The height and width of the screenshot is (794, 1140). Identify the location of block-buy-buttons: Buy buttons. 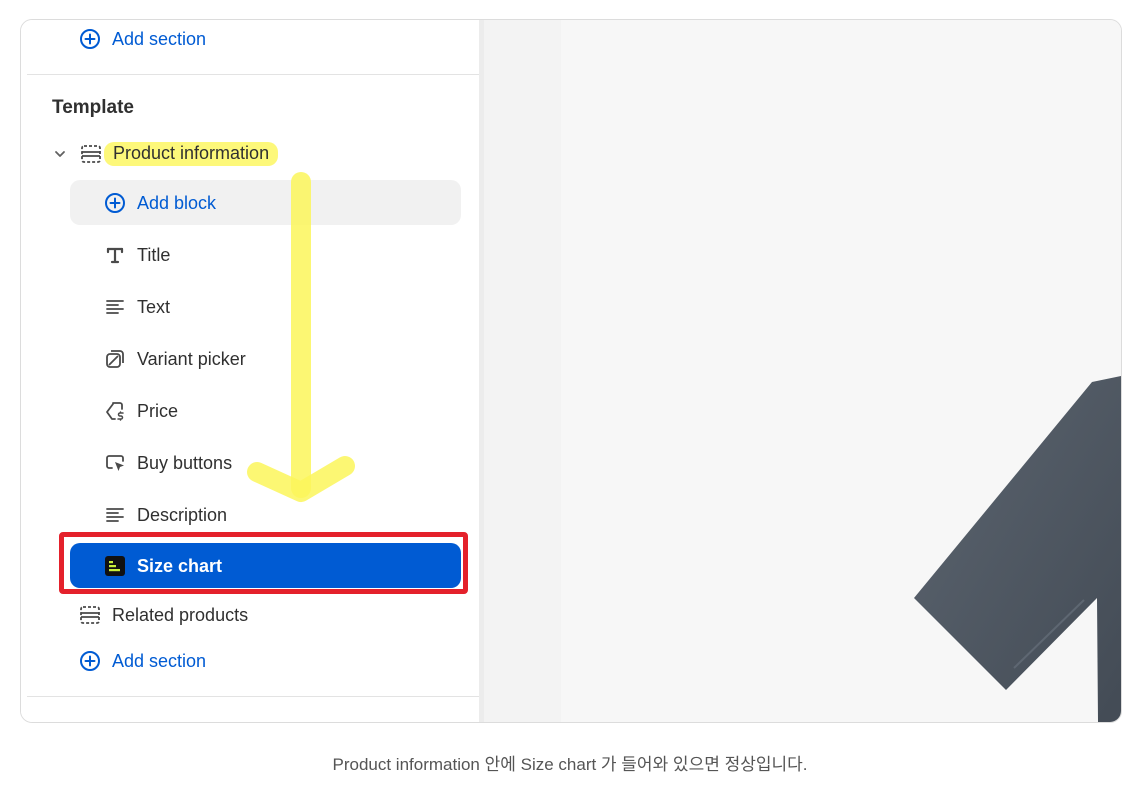
(168, 463).